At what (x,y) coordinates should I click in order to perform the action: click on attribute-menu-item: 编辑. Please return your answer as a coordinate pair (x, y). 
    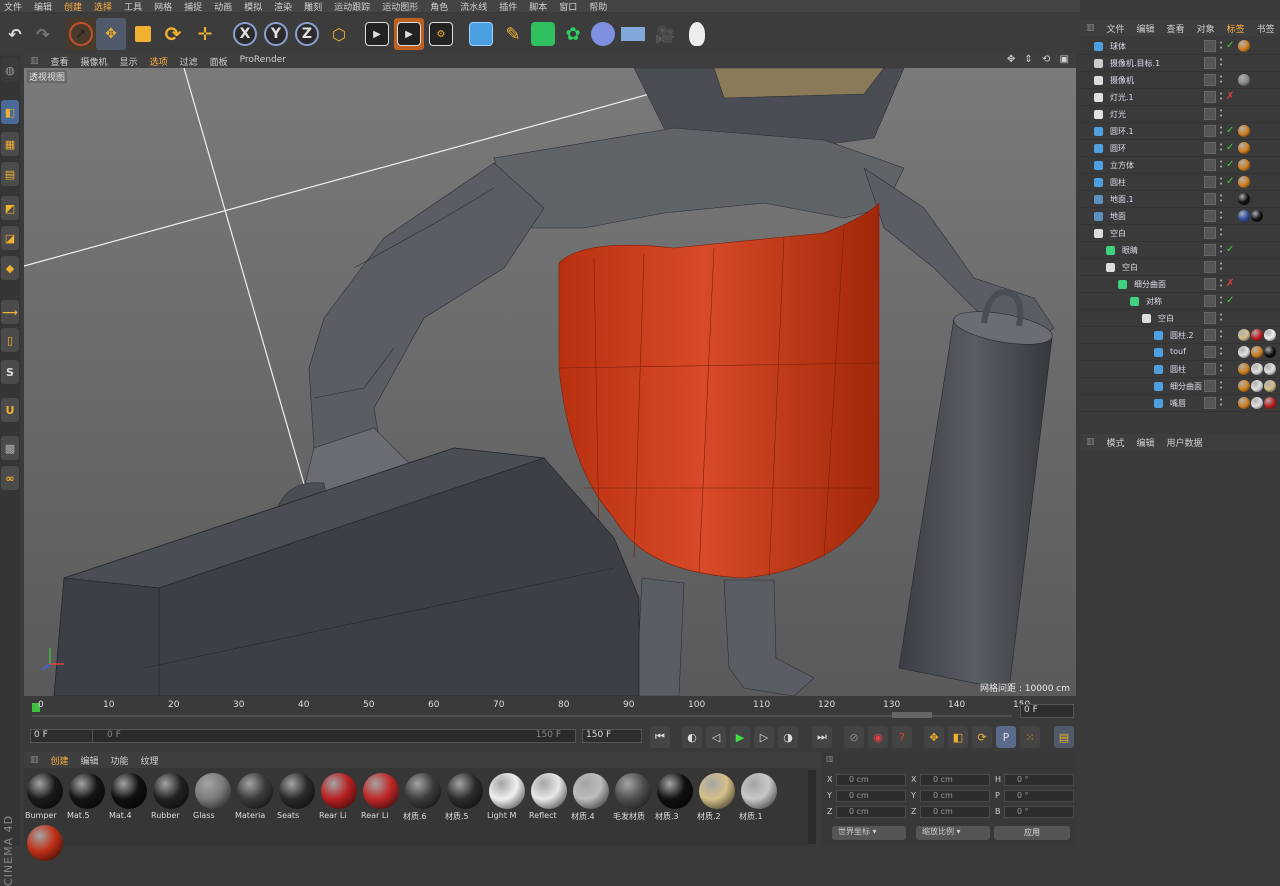
    Looking at the image, I should click on (1146, 442).